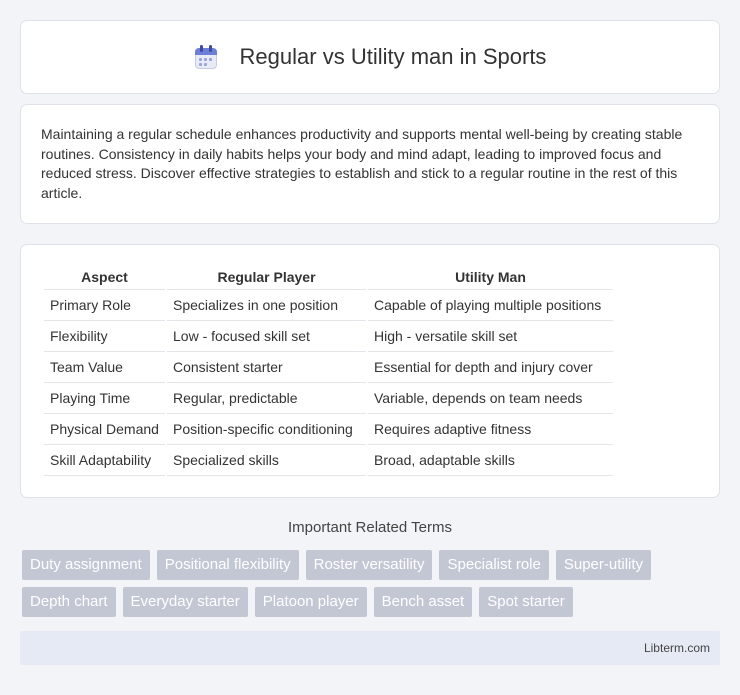  Describe the element at coordinates (526, 602) in the screenshot. I see `term-tag: Spot starter` at that location.